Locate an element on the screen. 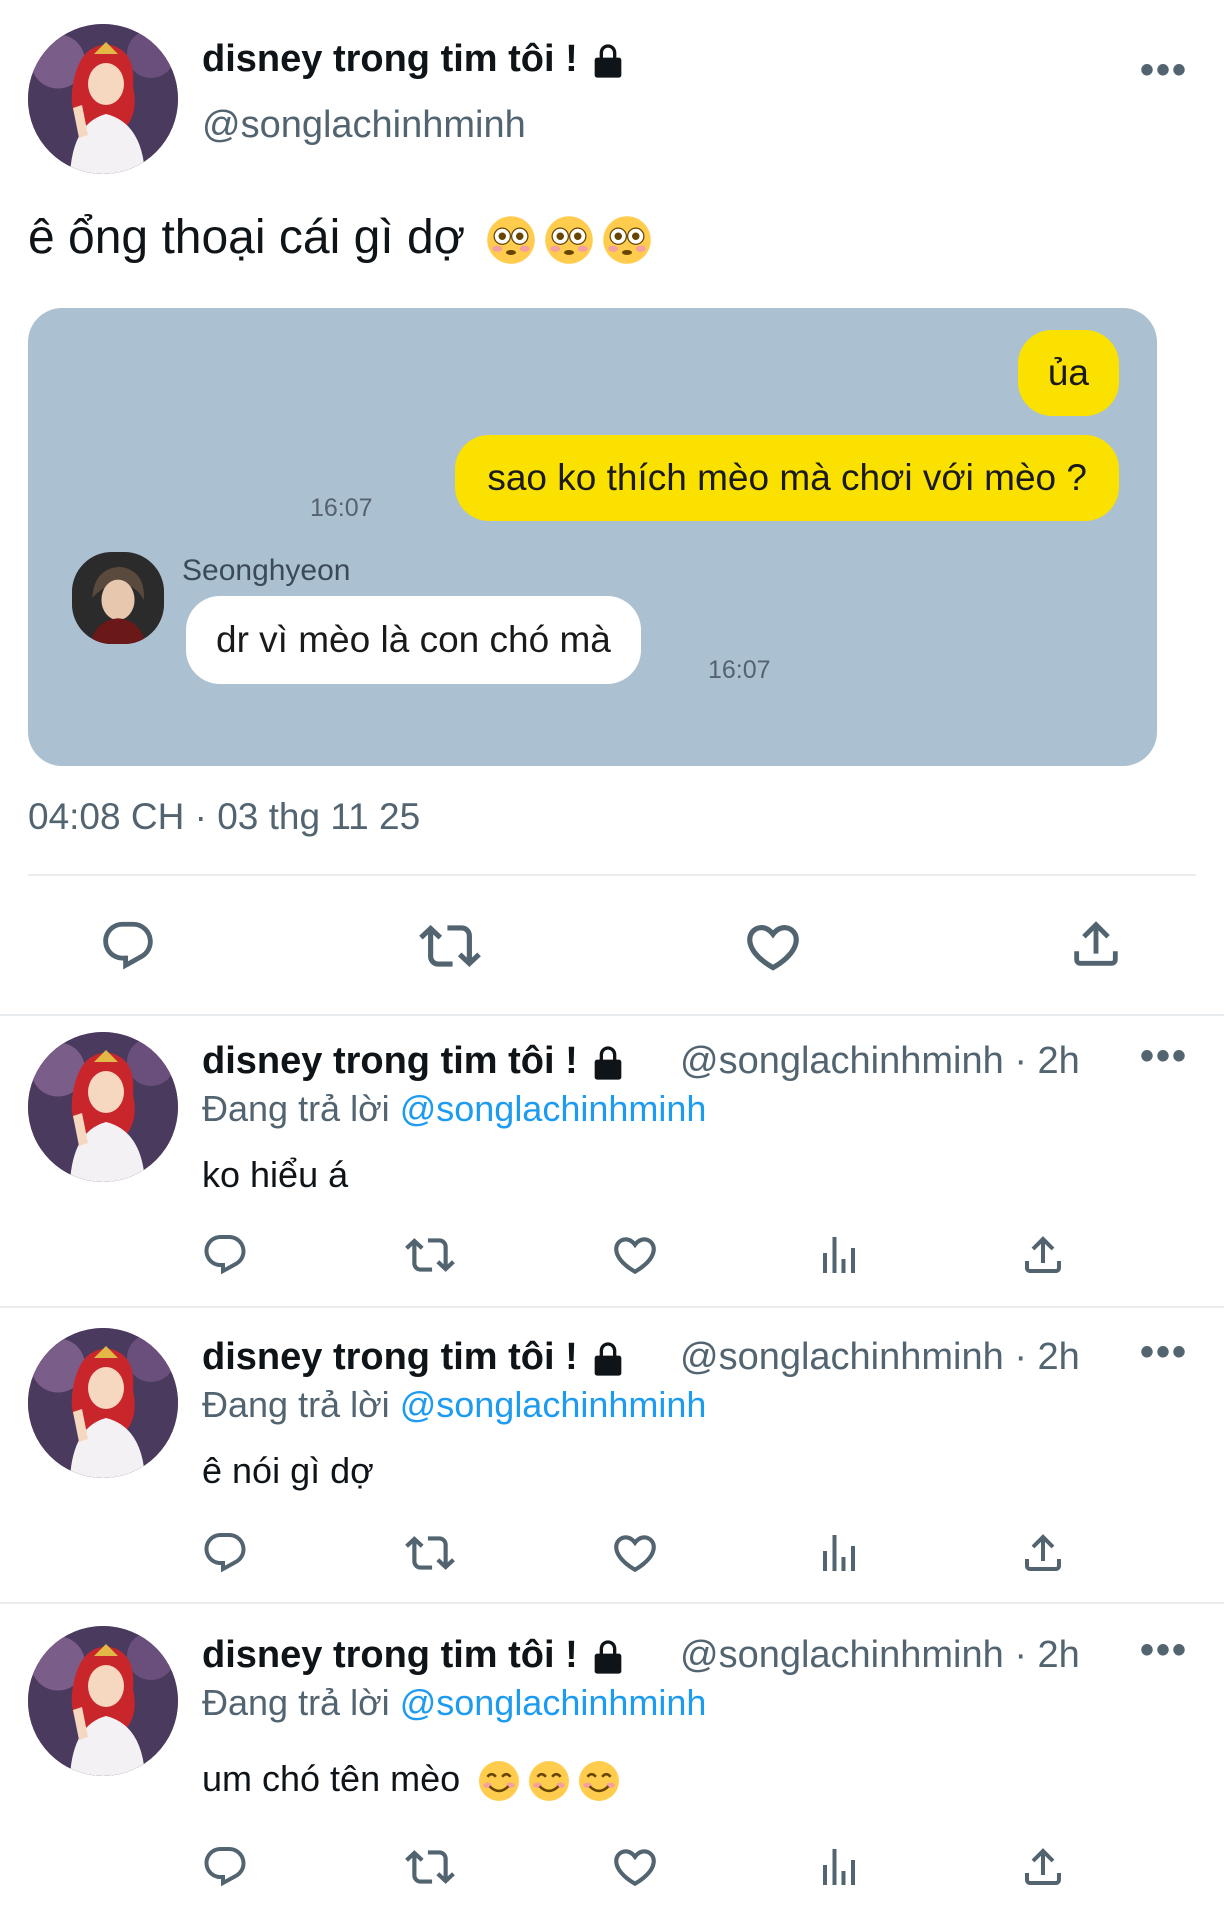 The image size is (1224, 1920). chat-sender-avatar is located at coordinates (118, 598).